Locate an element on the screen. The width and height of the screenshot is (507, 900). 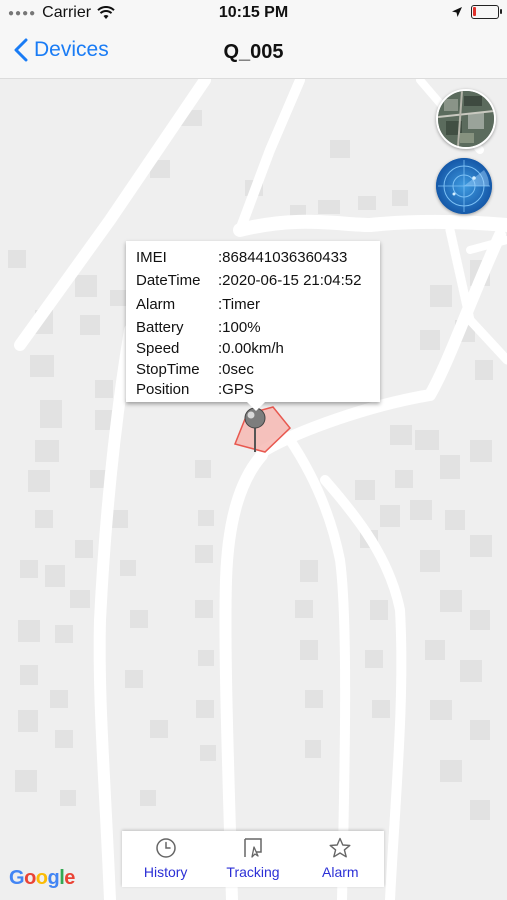
navigation-bar: Devices Q_005 is located at coordinates (253, 53).